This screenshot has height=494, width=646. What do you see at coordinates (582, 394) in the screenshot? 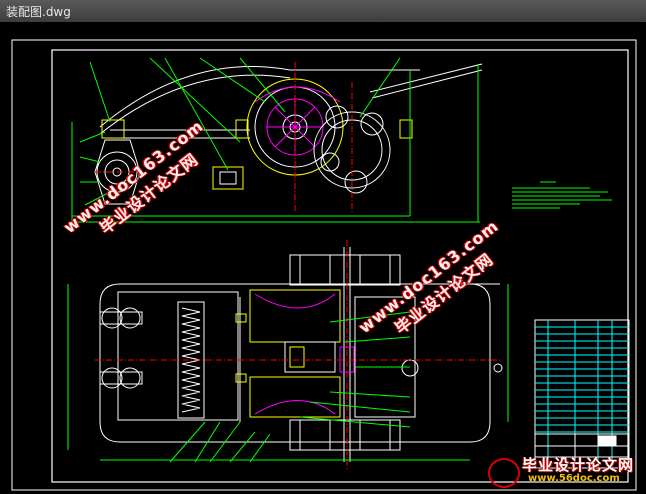
I see `parts-list` at bounding box center [582, 394].